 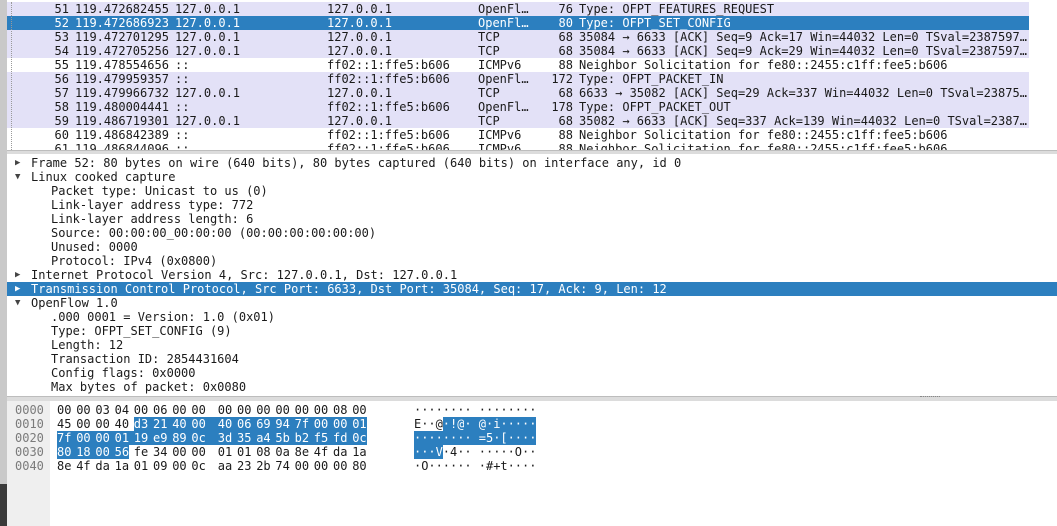 I want to click on hex-byte: d3, so click(x=143, y=424).